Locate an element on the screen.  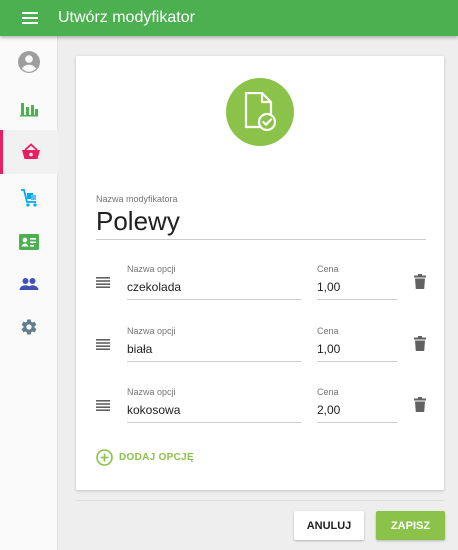
people-icon is located at coordinates (29, 284).